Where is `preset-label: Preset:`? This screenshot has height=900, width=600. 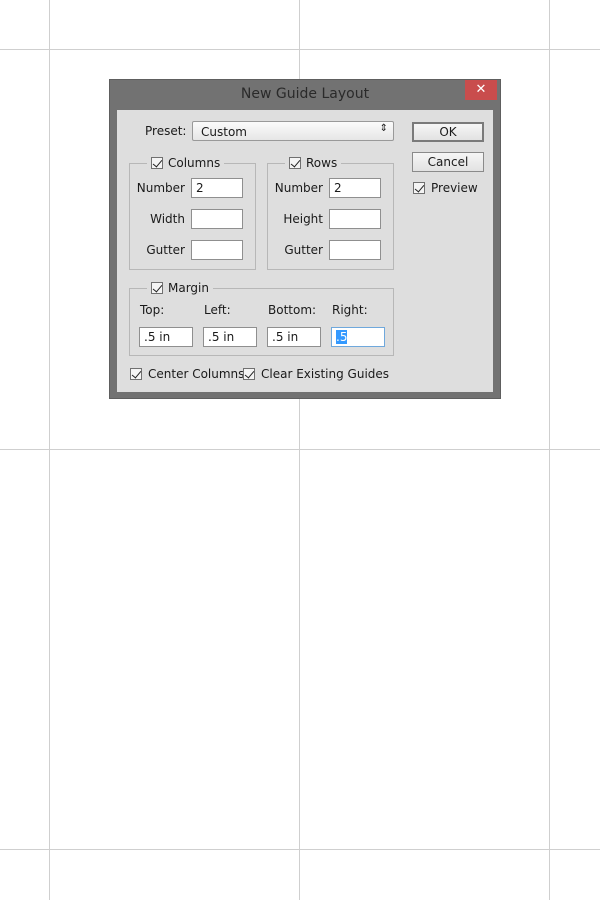 preset-label: Preset: is located at coordinates (166, 131).